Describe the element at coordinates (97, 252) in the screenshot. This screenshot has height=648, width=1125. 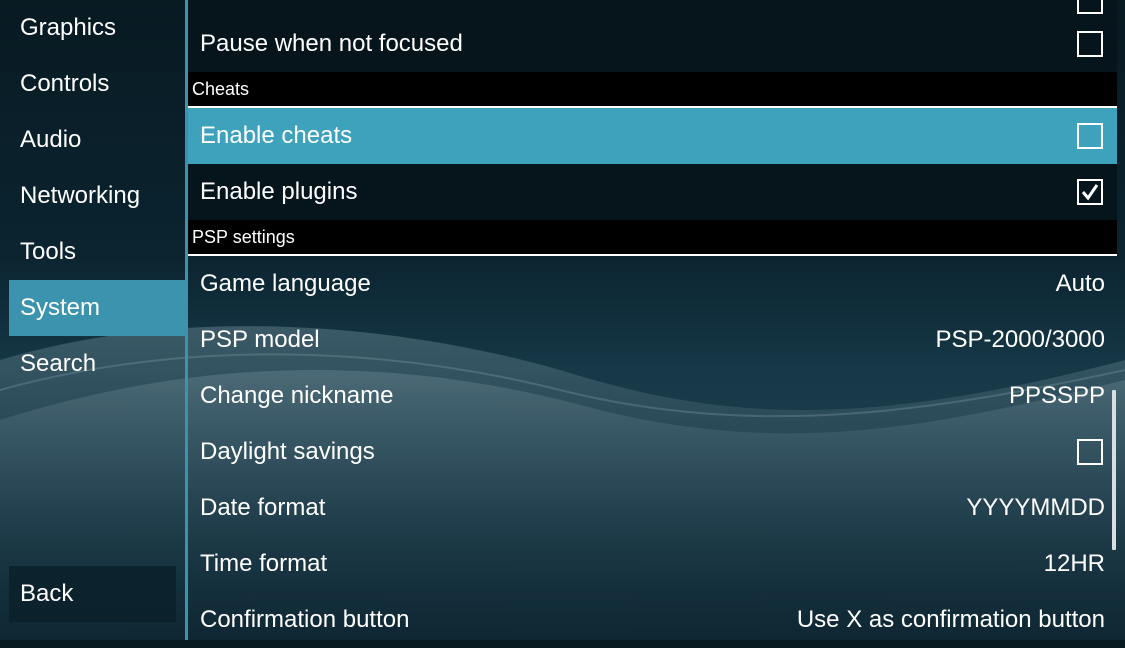
I see `sidebar-item-tools: Tools` at that location.